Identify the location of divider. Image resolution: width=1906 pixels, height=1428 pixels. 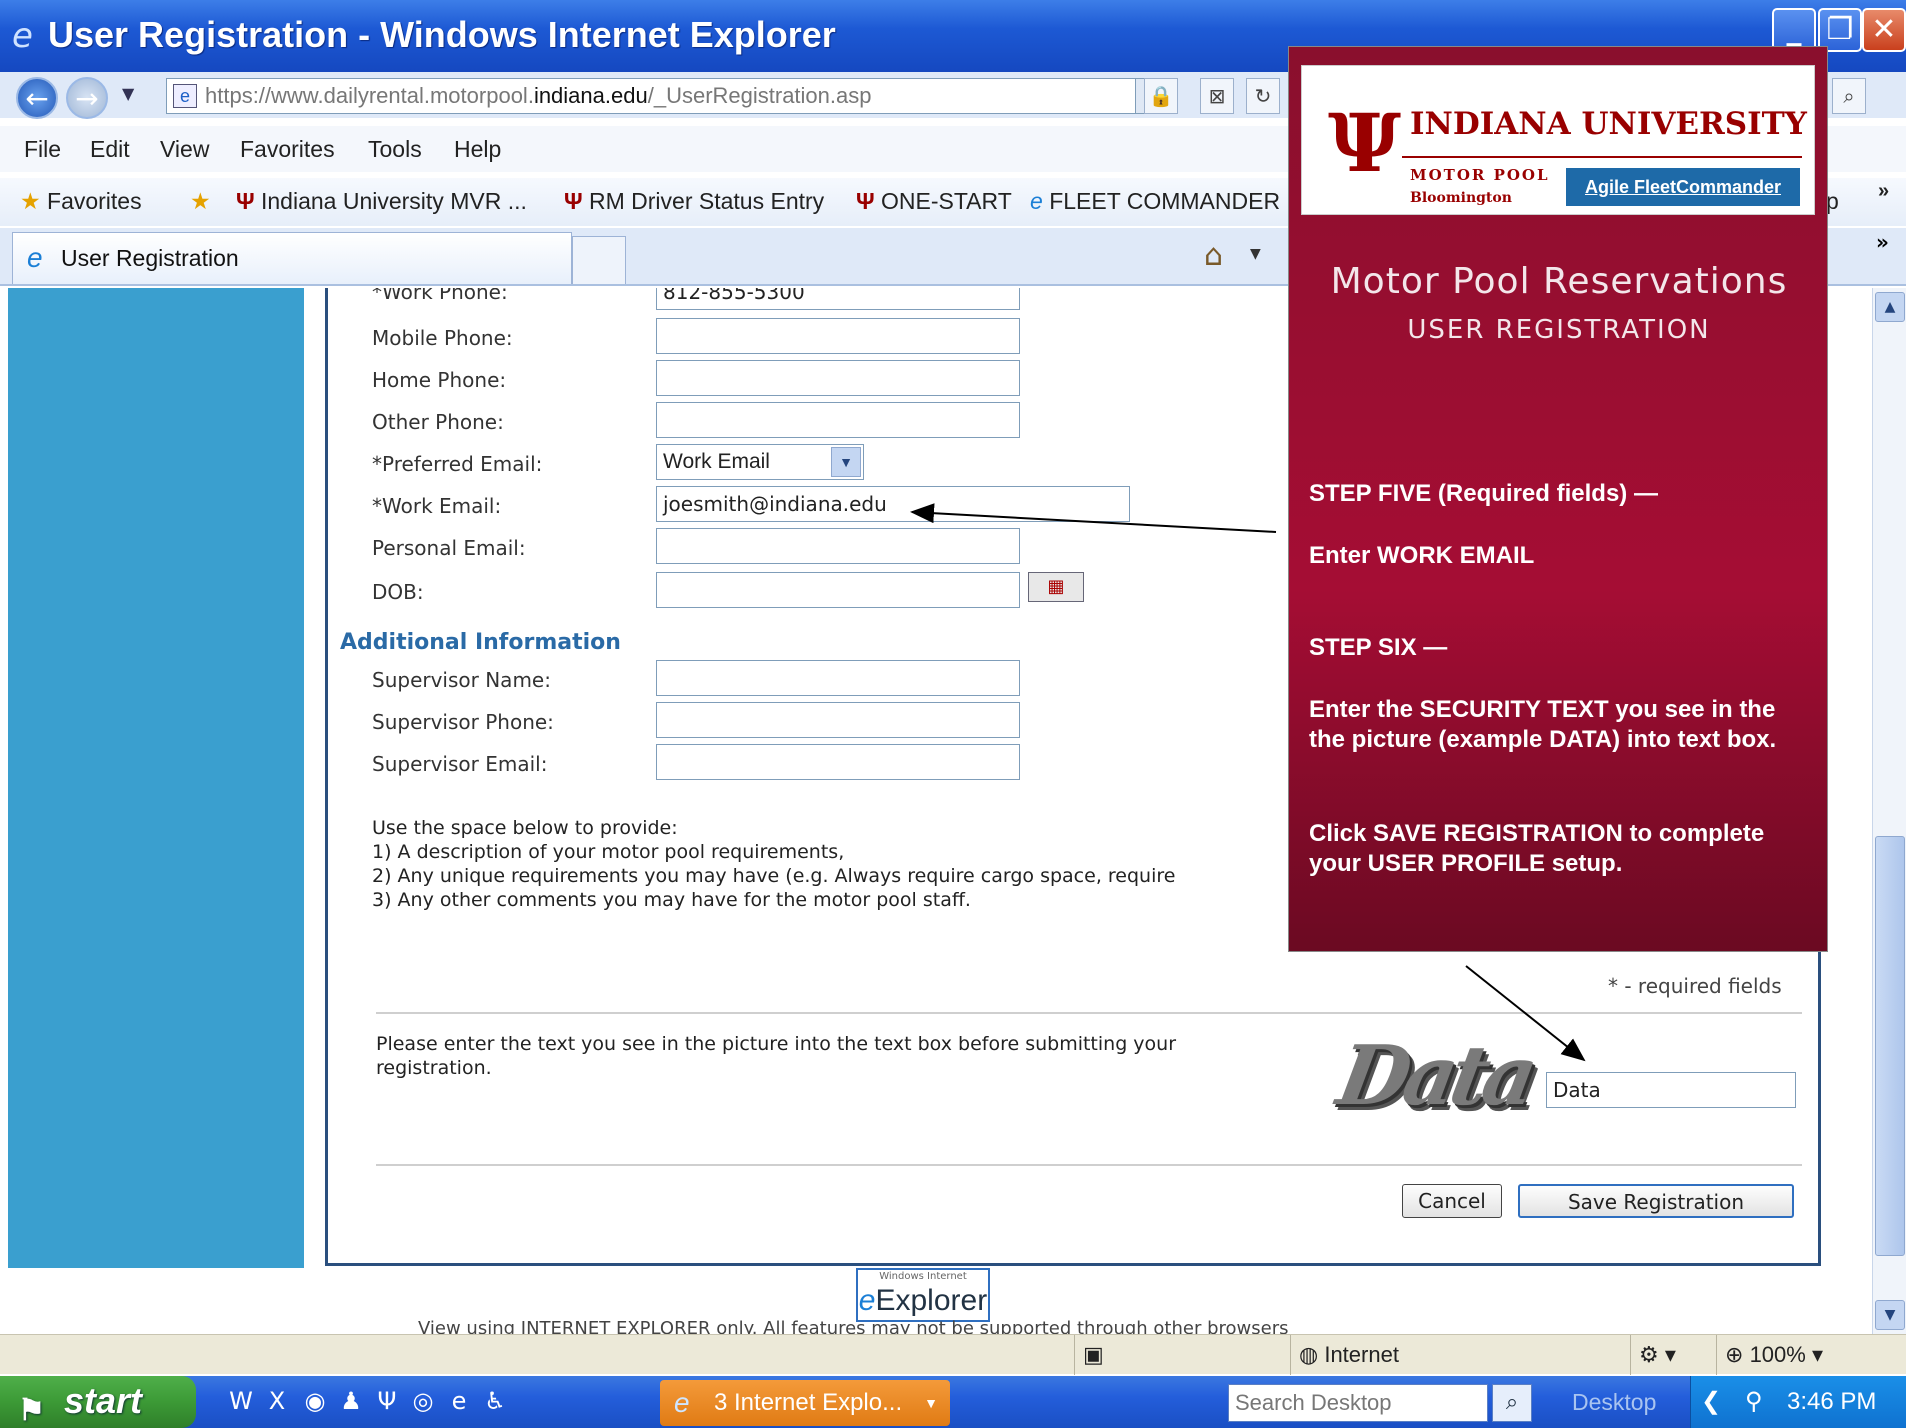
(1089, 1165).